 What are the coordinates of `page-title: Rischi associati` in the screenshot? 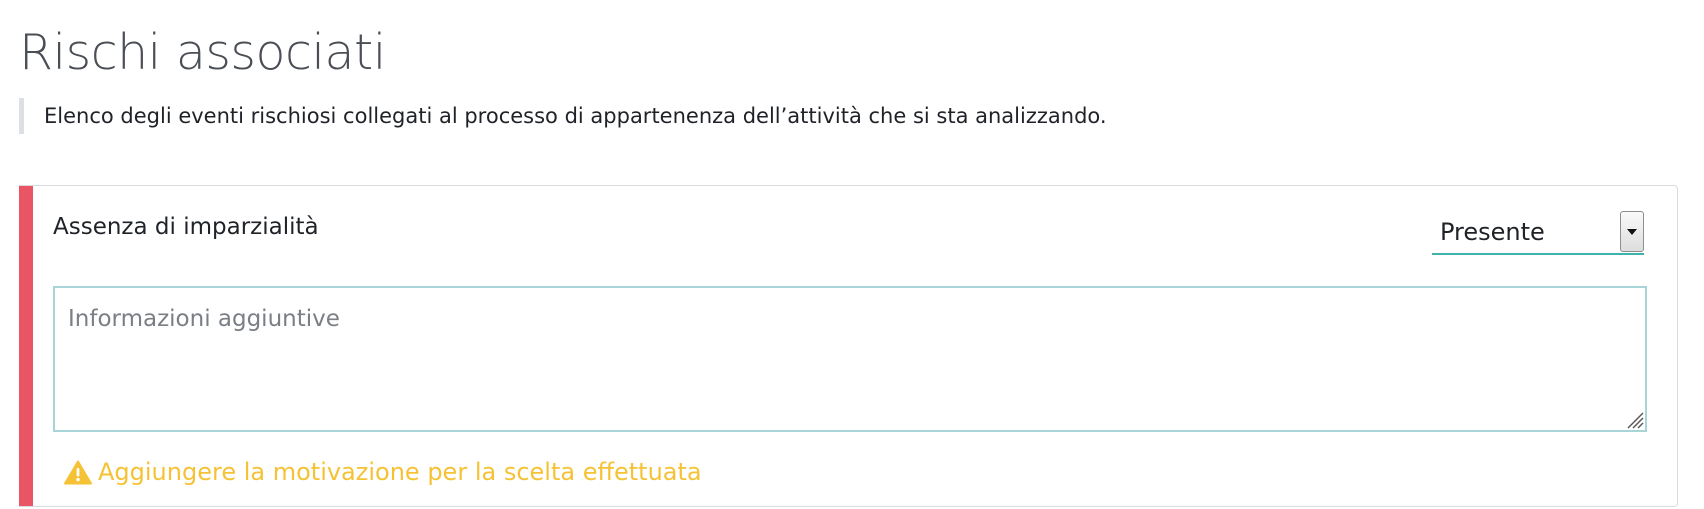 It's located at (202, 52).